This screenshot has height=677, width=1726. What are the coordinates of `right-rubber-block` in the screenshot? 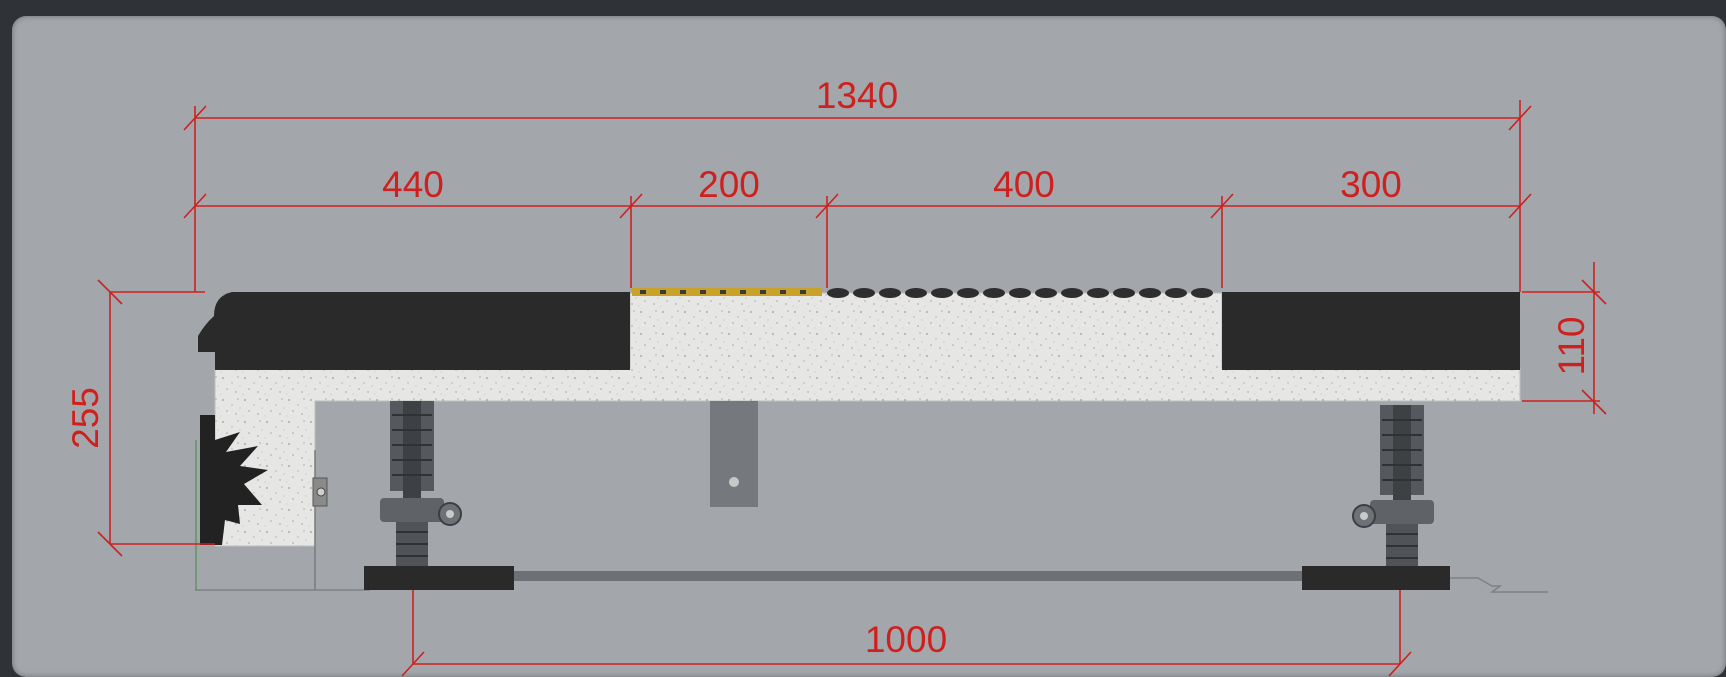 It's located at (1371, 331).